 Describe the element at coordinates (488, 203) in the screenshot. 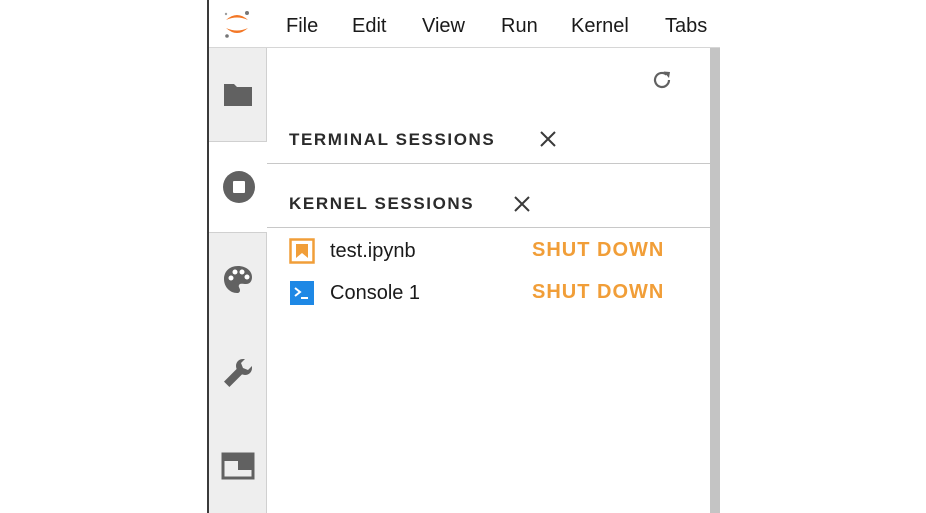

I see `kernel-sessions-header: KERNEL SESSIONS` at that location.